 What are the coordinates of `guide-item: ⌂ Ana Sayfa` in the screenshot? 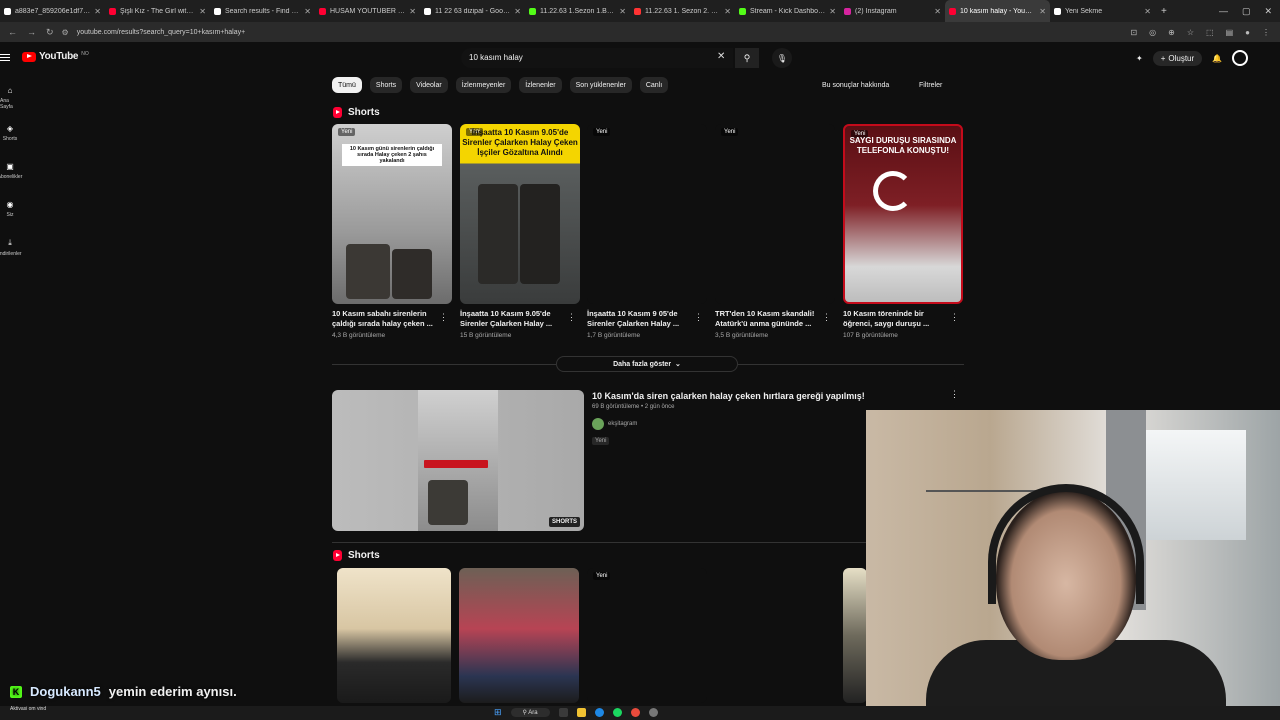 It's located at (10, 101).